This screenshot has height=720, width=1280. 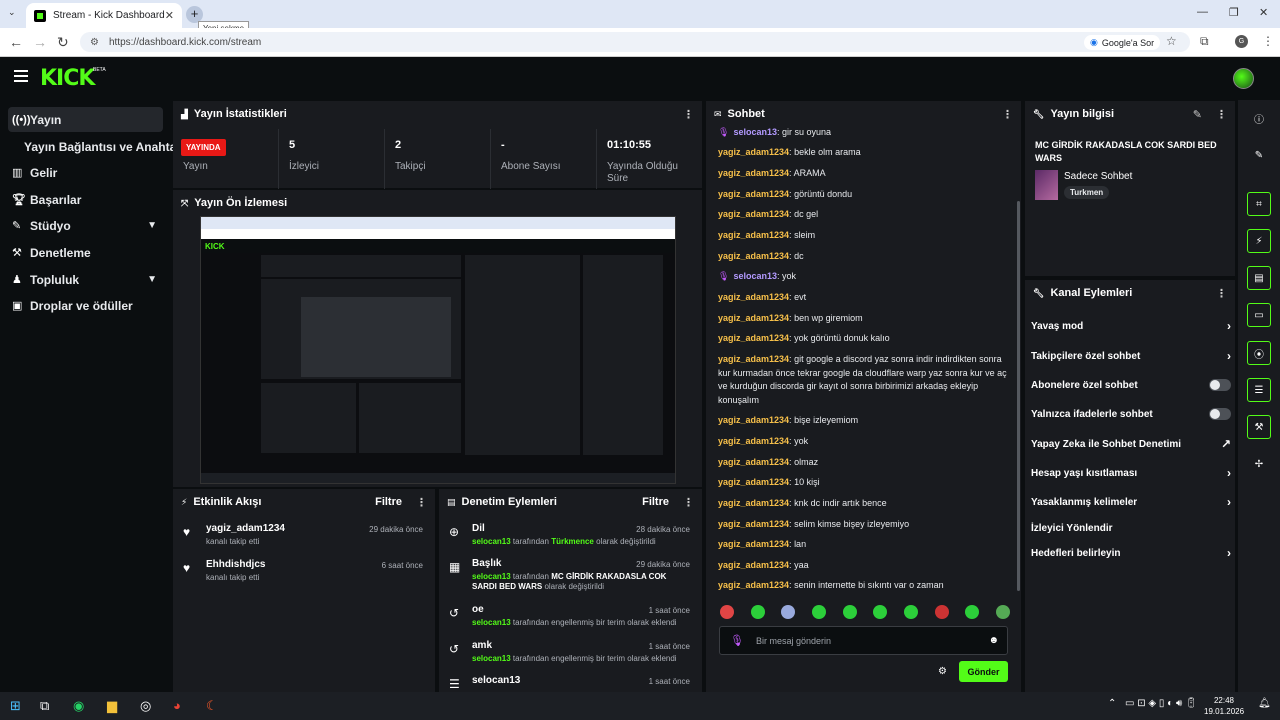 I want to click on sidebar-item-studyo: ✎ Stüdyo ▼, so click(x=85, y=225).